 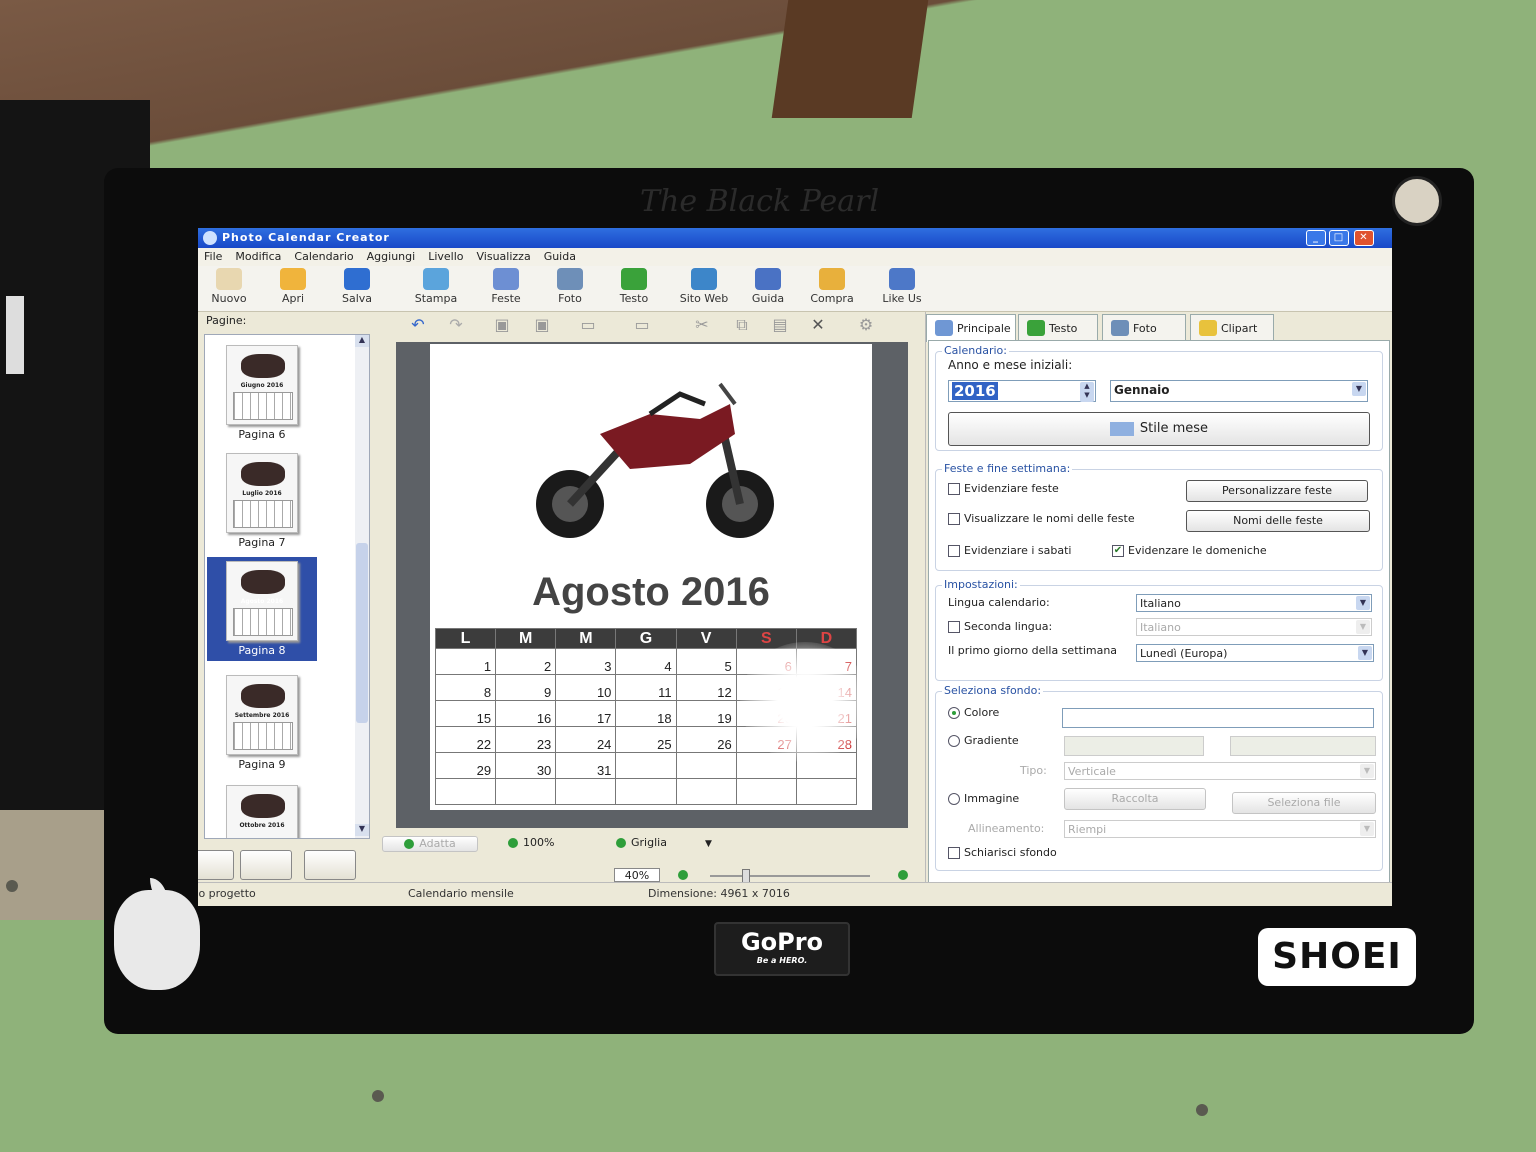 What do you see at coordinates (818, 325) in the screenshot?
I see `delete-icon: ✕` at bounding box center [818, 325].